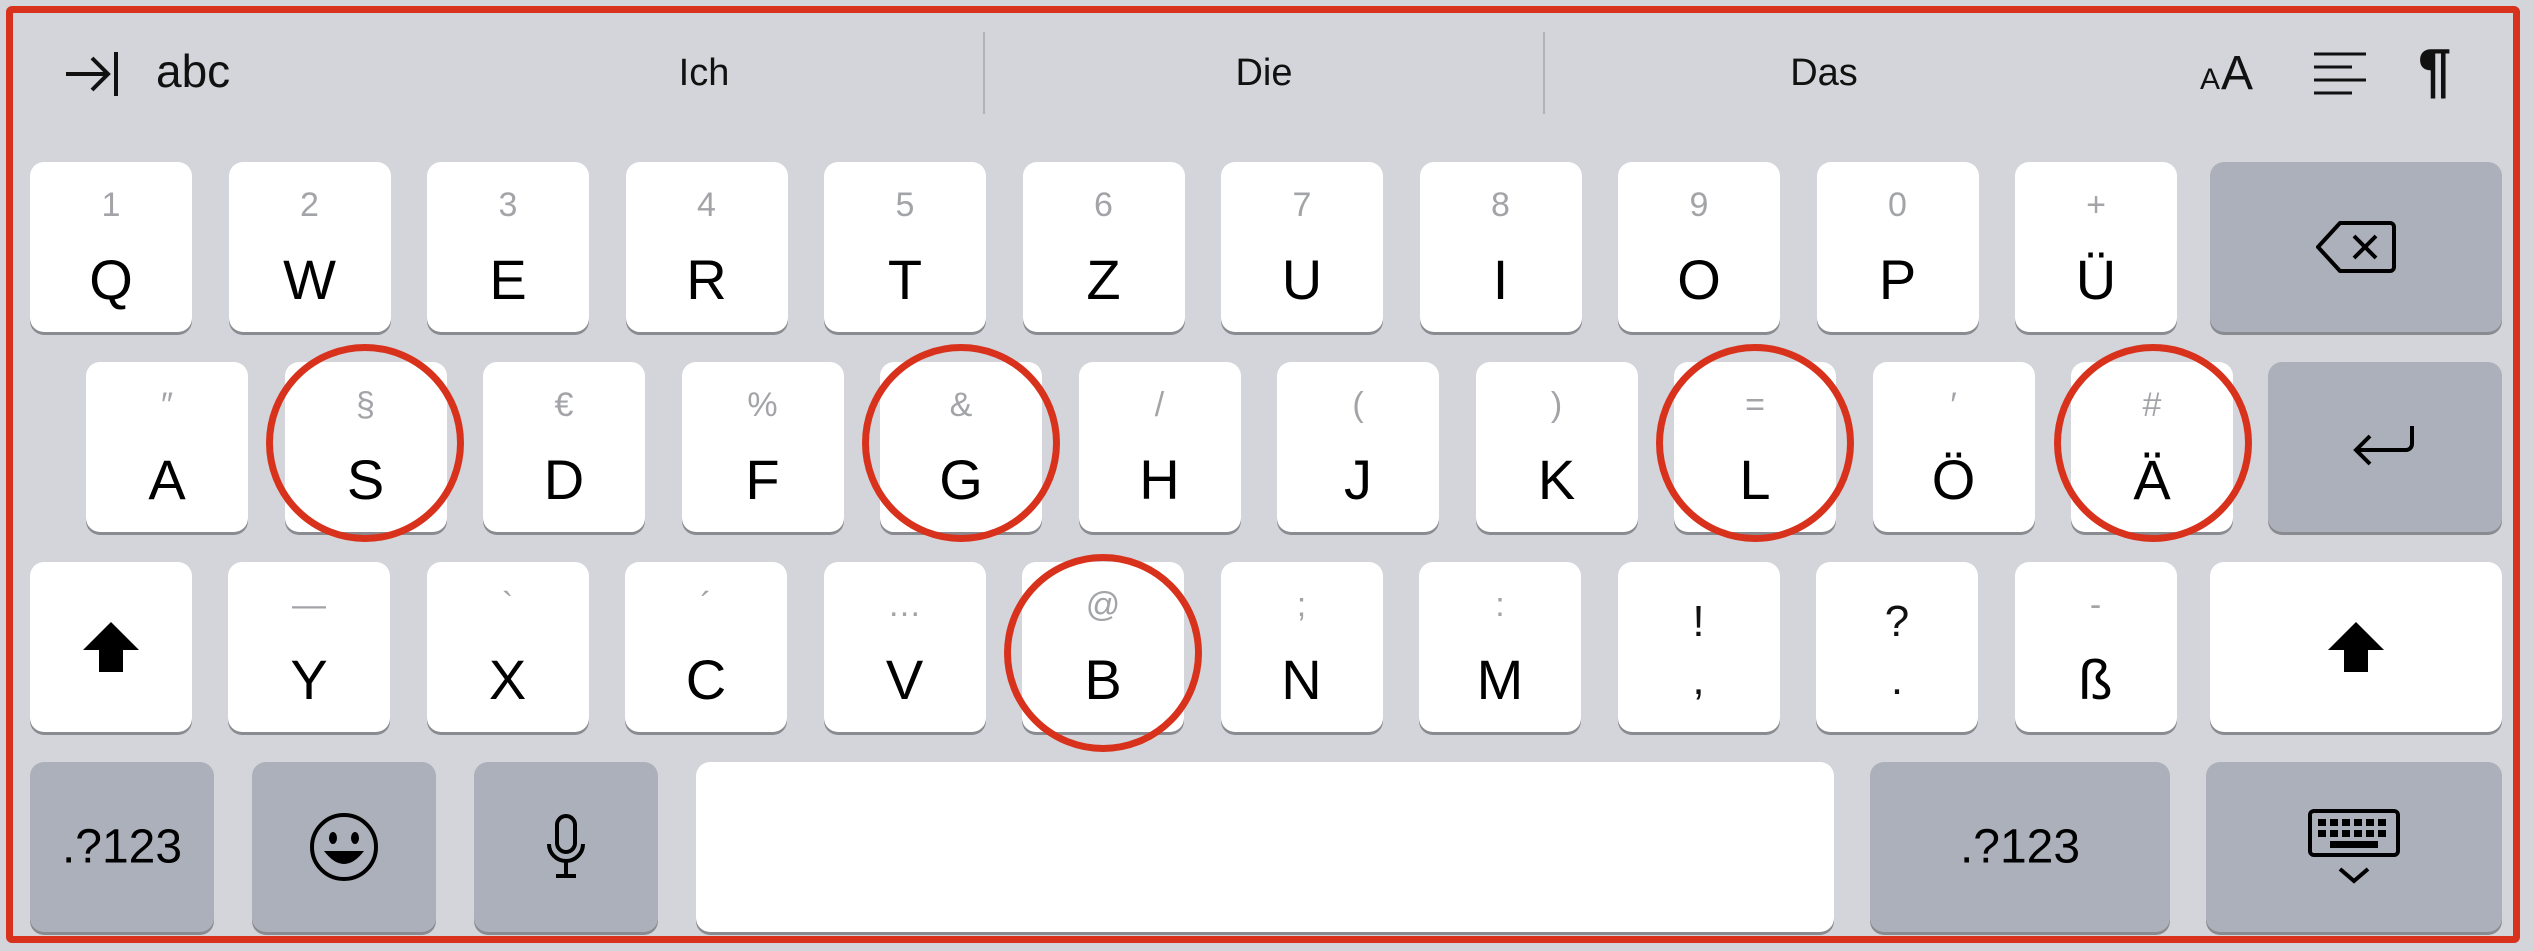 The width and height of the screenshot is (2534, 951). What do you see at coordinates (2096, 279) in the screenshot?
I see `key-letter: Ü` at bounding box center [2096, 279].